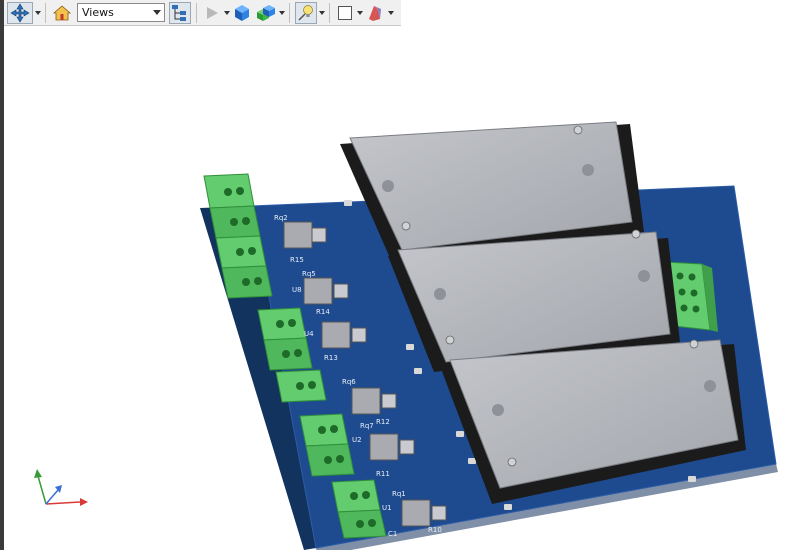 This screenshot has width=800, height=550. What do you see at coordinates (392, 534) in the screenshot?
I see `silkscreen-c1: C1` at bounding box center [392, 534].